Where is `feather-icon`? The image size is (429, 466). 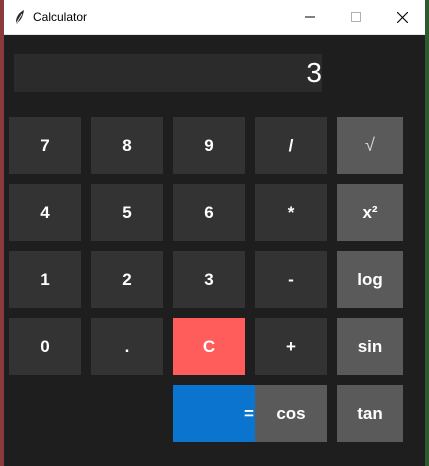
feather-icon is located at coordinates (20, 17).